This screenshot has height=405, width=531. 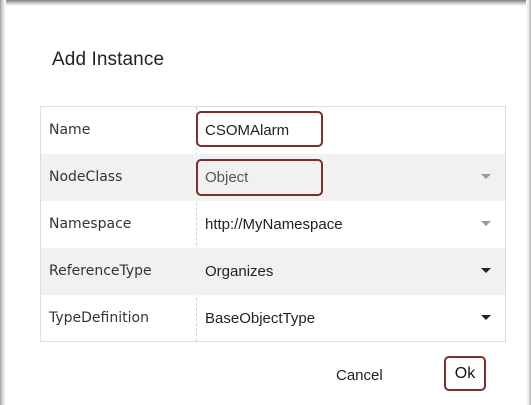 What do you see at coordinates (99, 318) in the screenshot?
I see `typedefinition-label: TypeDefinition` at bounding box center [99, 318].